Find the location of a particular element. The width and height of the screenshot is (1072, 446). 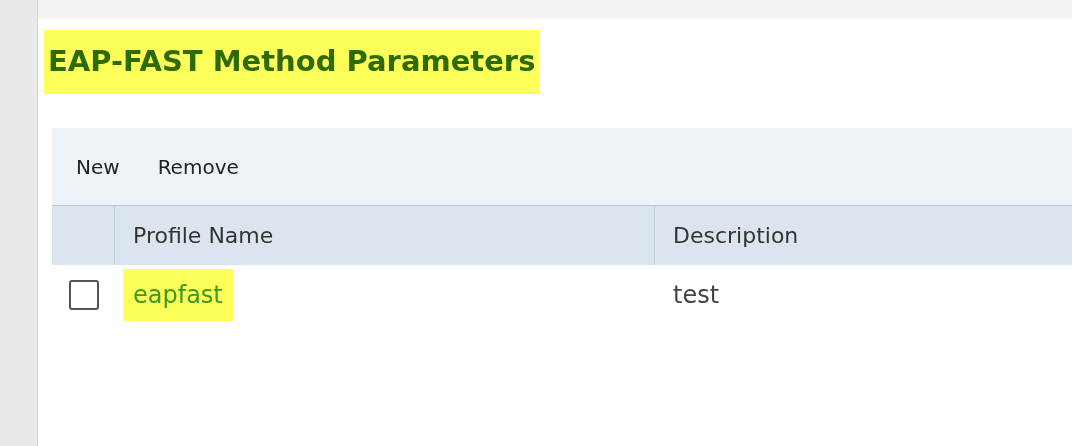

toolbar-button: Remove is located at coordinates (198, 166).